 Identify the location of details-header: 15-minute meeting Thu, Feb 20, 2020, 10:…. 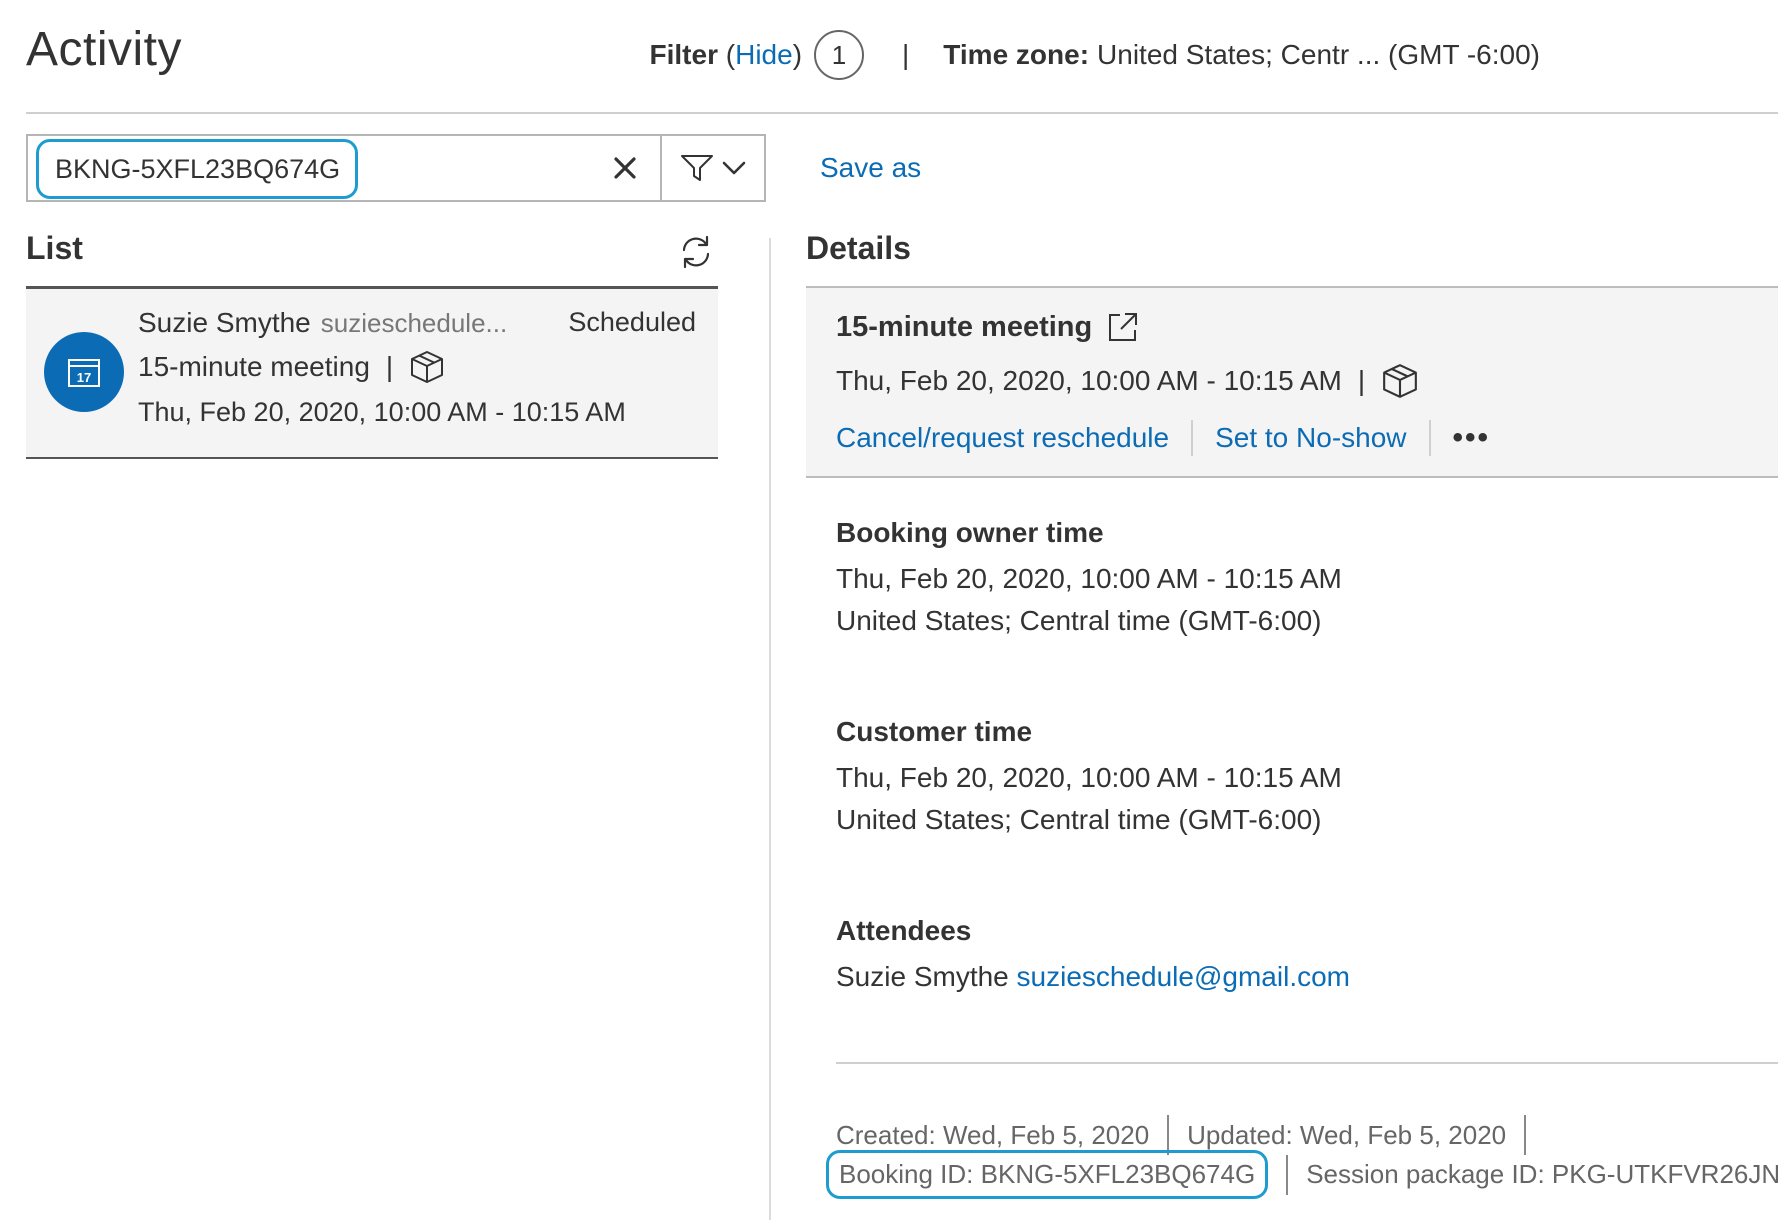
(1292, 383).